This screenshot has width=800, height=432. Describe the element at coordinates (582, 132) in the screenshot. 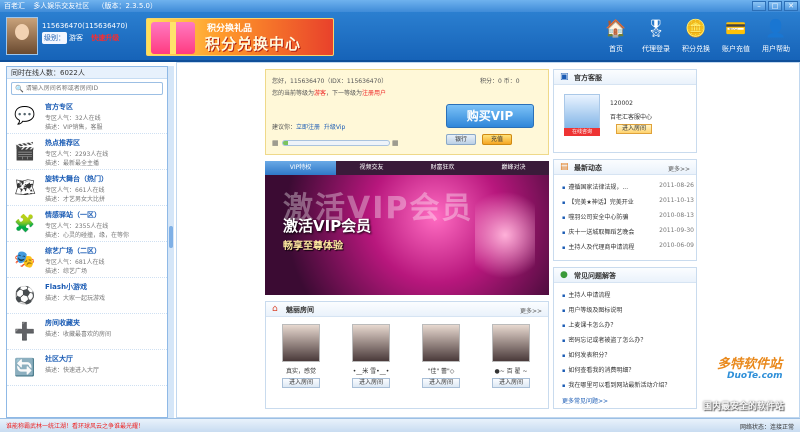

I see `online-consult-badge: 在线咨询` at that location.